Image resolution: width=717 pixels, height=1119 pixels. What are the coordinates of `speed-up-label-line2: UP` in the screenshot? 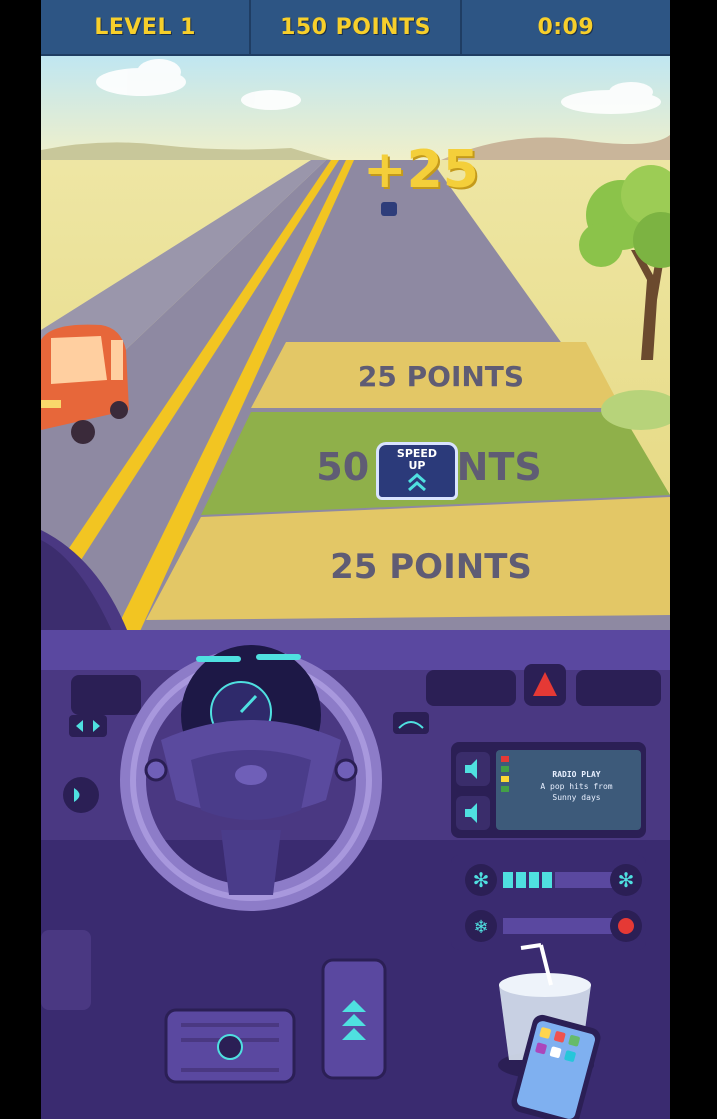 It's located at (417, 465).